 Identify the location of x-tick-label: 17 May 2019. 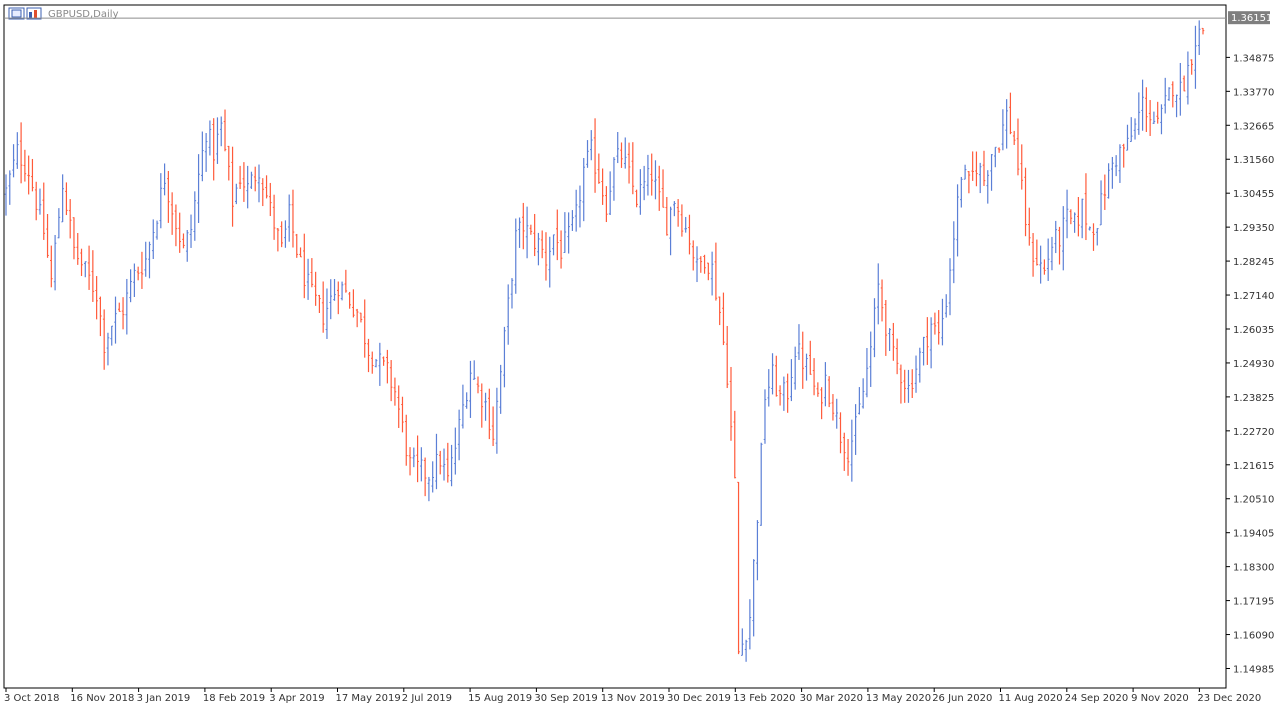
(368, 698).